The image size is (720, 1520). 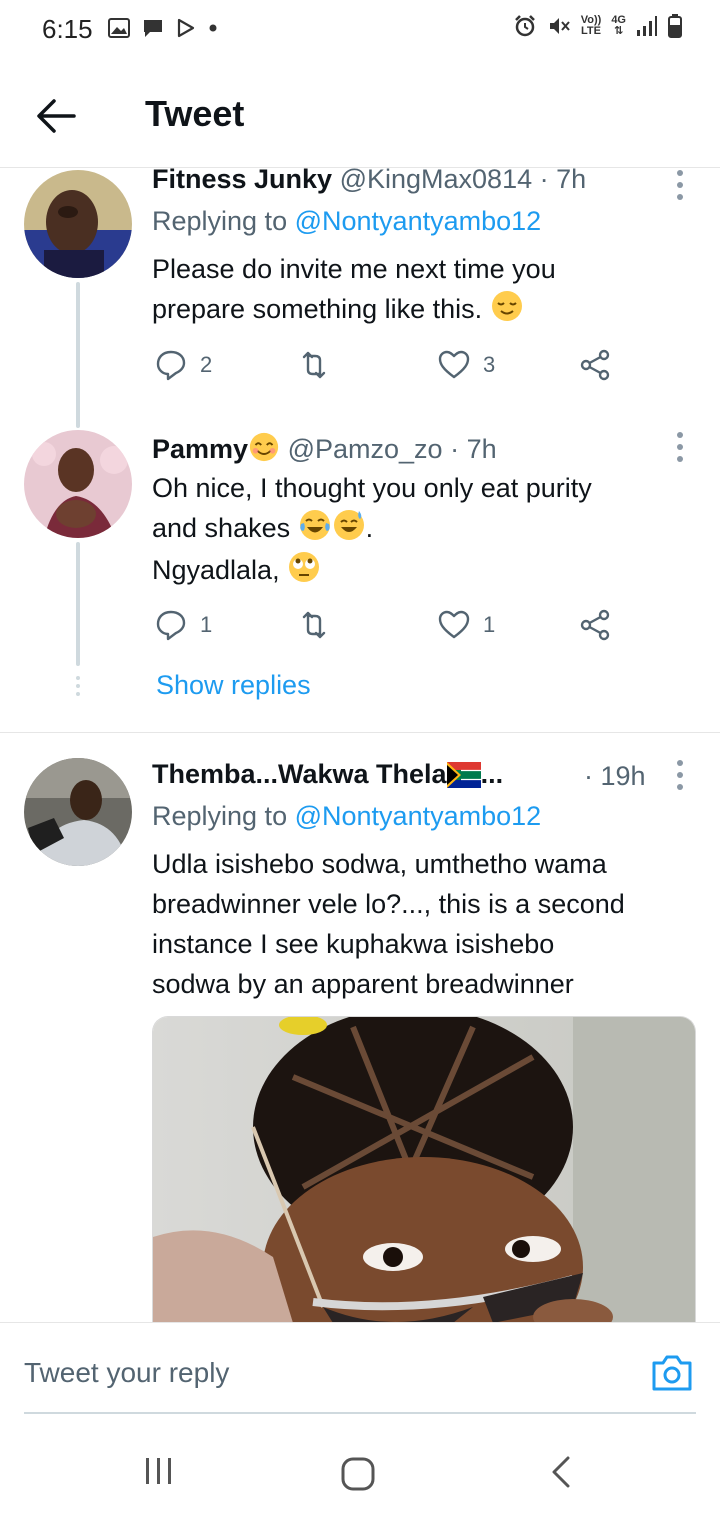 I want to click on reply-count: 2, so click(x=206, y=364).